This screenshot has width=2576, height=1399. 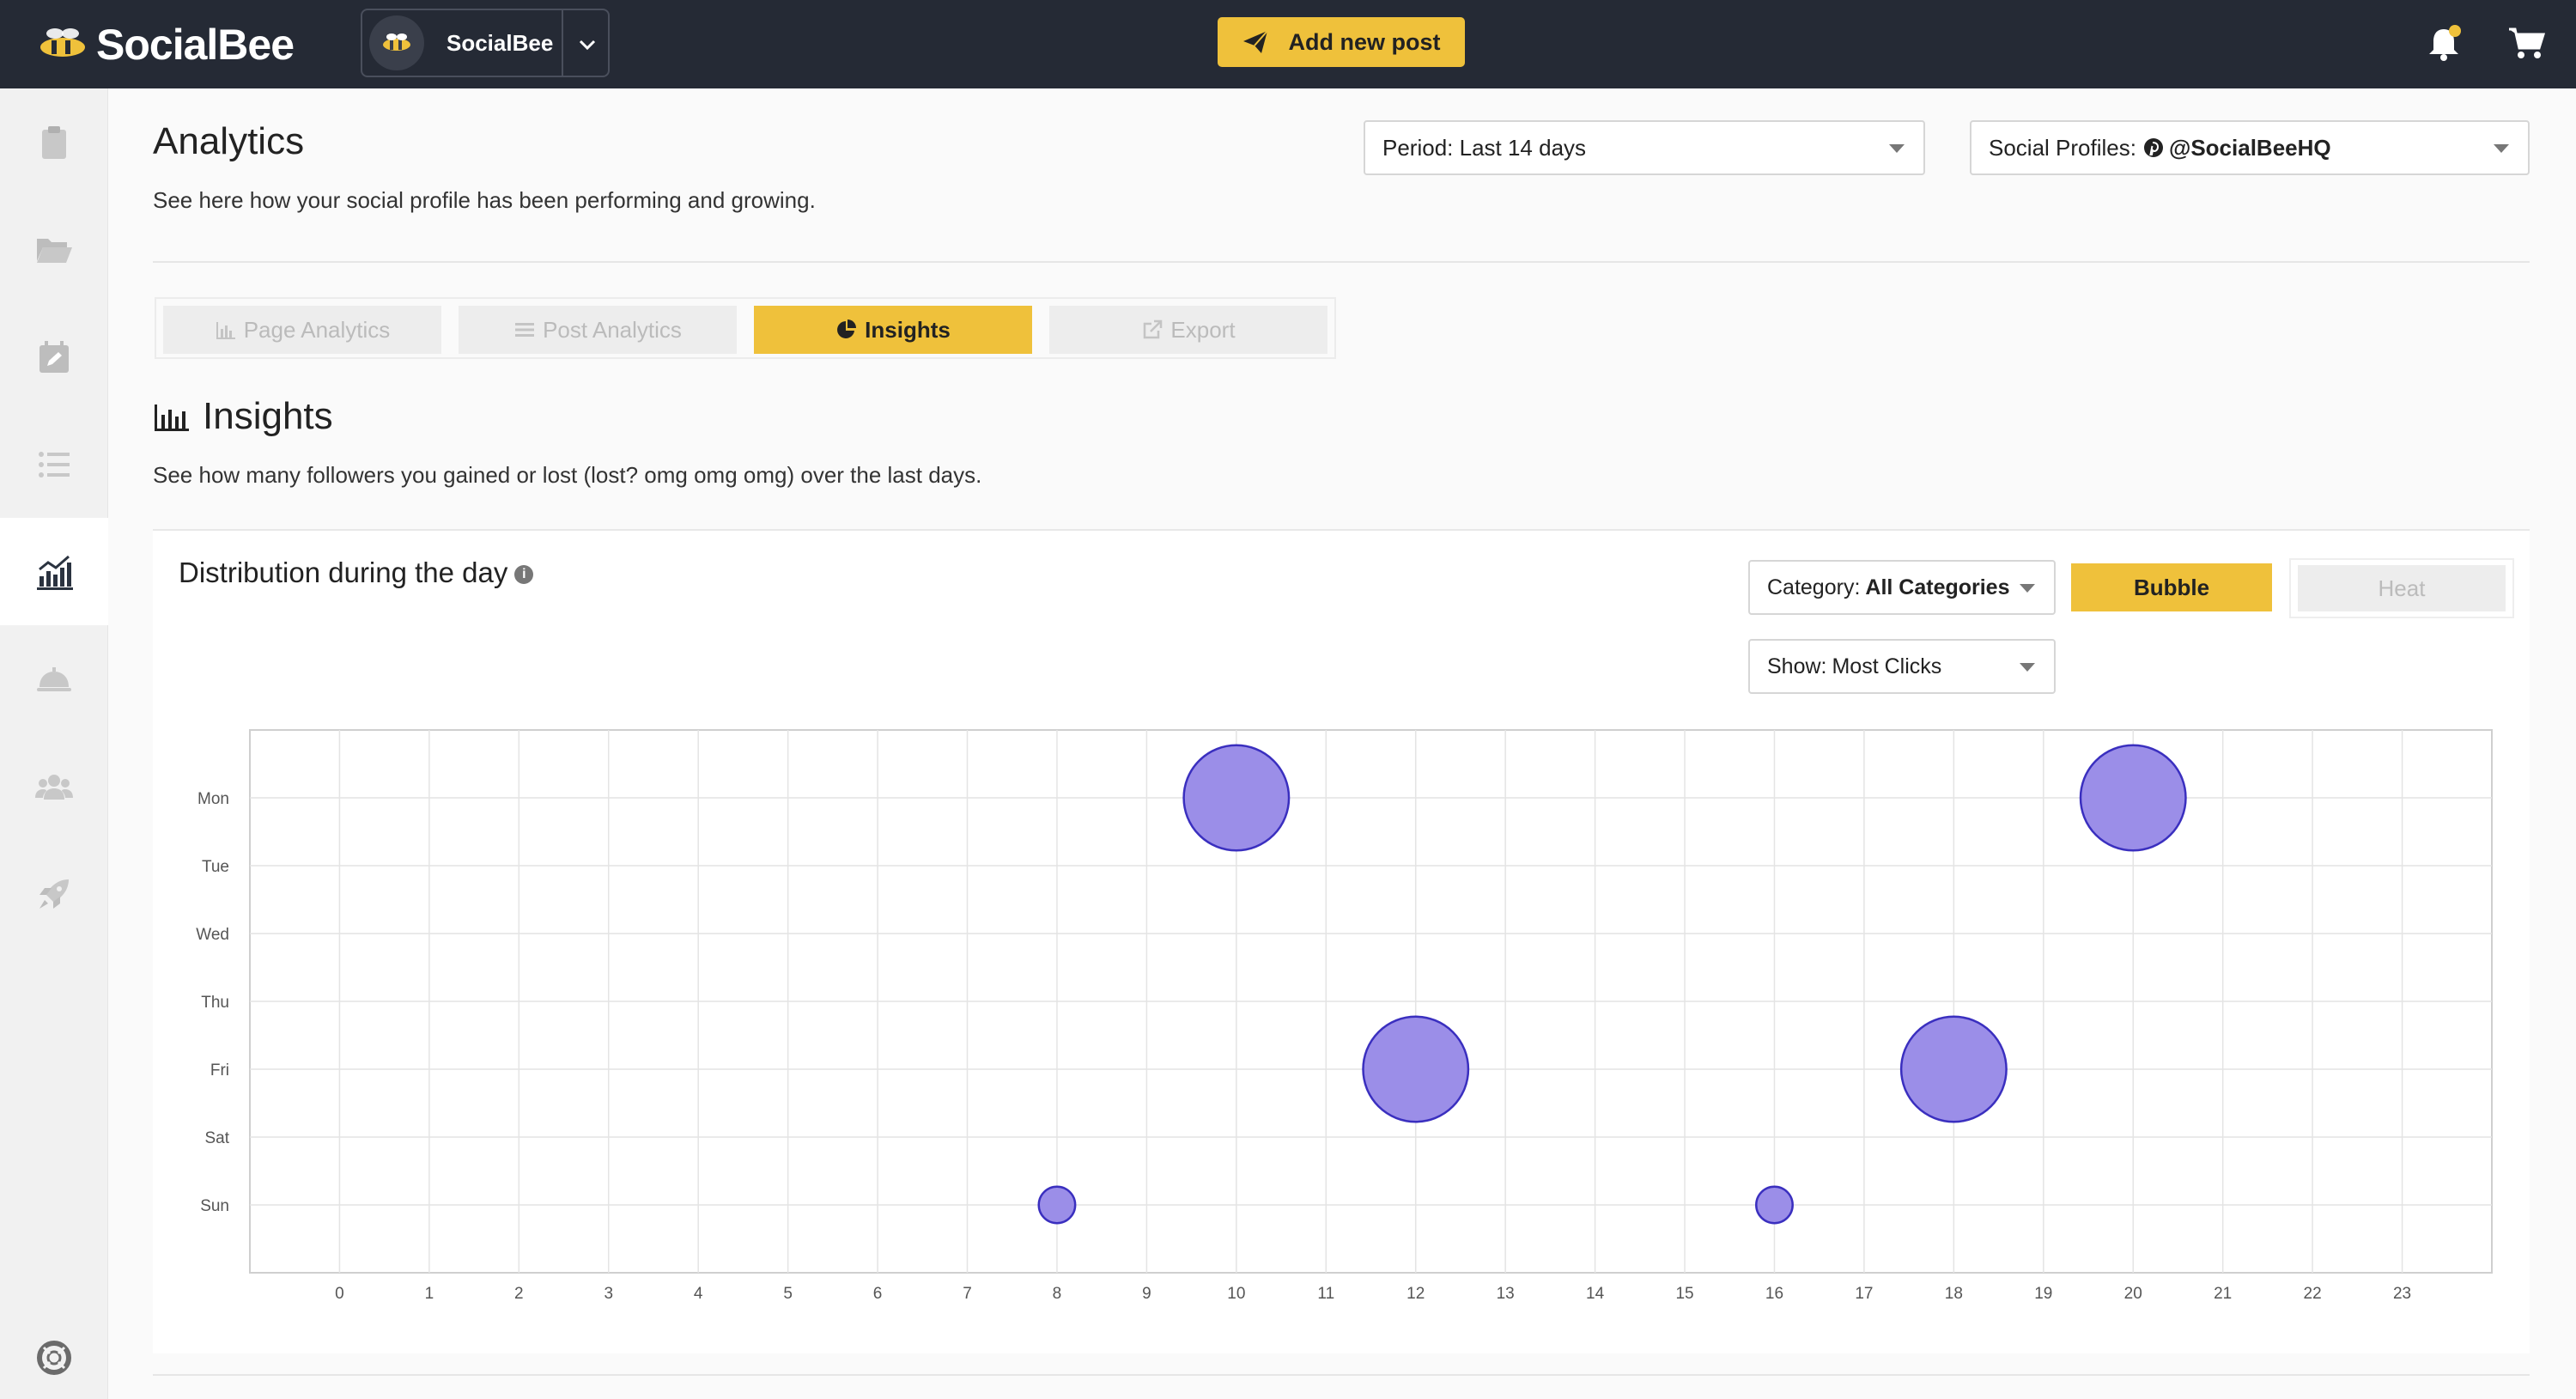 I want to click on y-tick-label: Tue, so click(x=215, y=867).